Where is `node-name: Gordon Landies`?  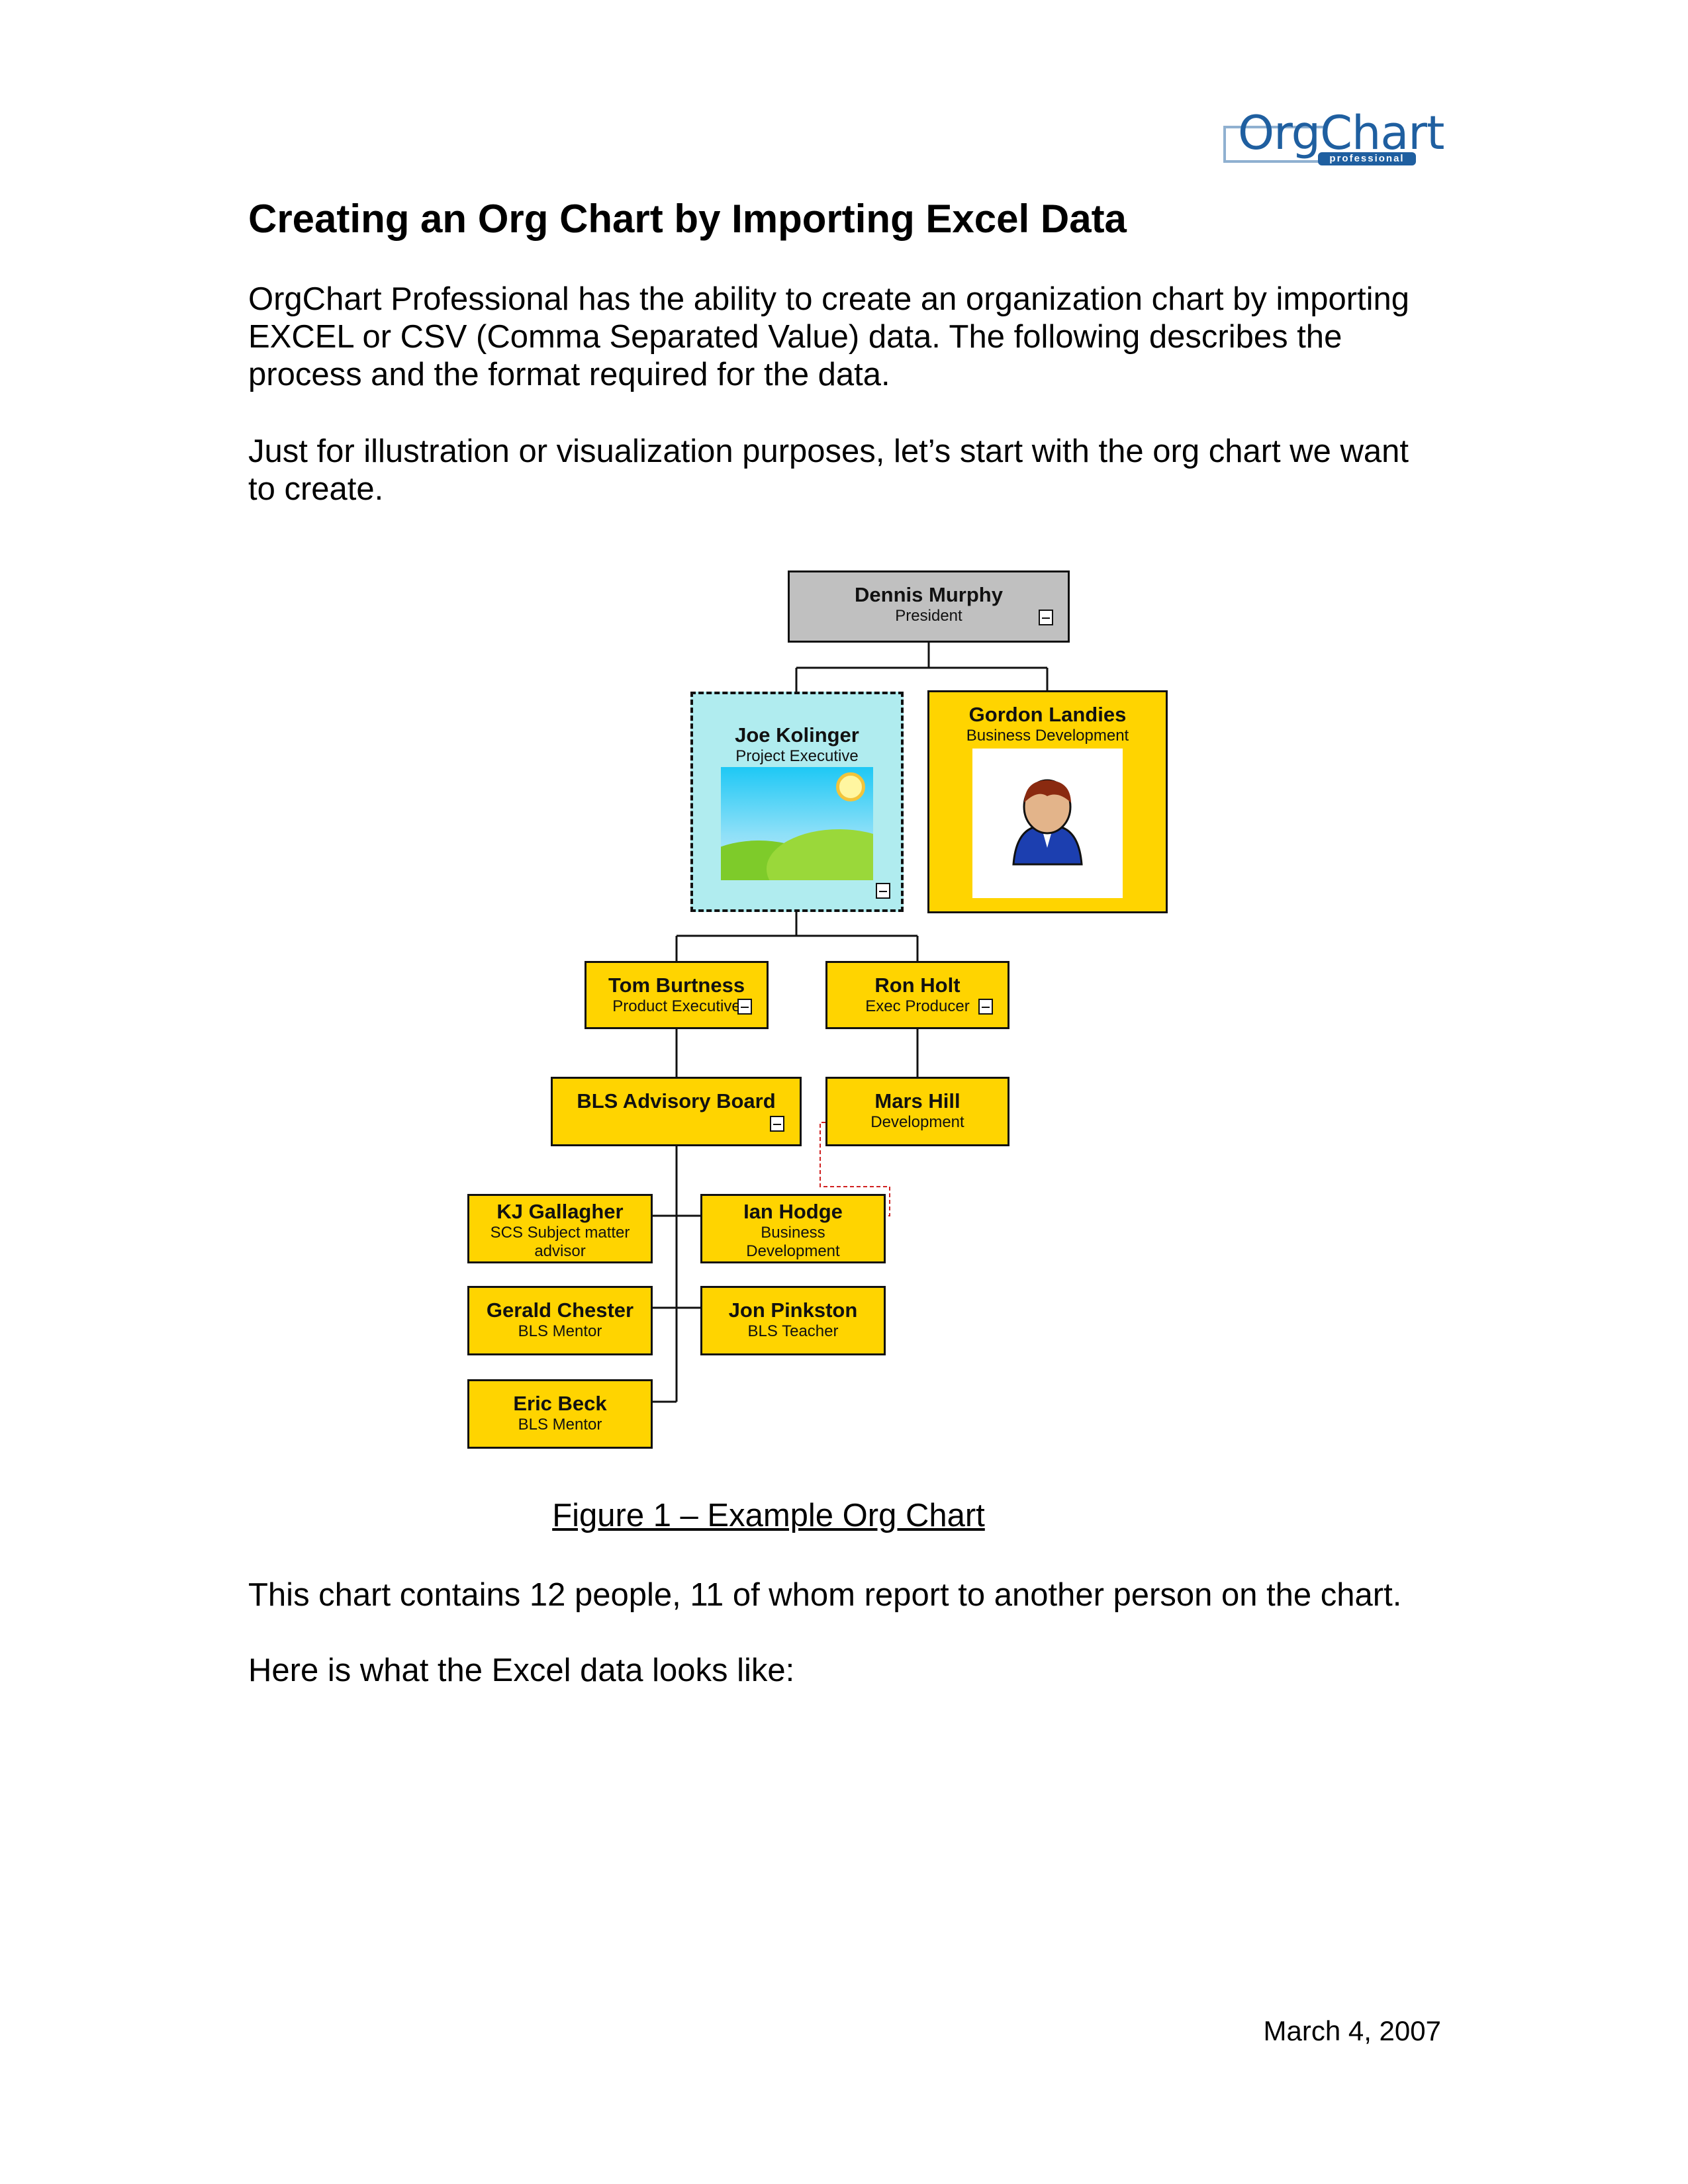 node-name: Gordon Landies is located at coordinates (1047, 714).